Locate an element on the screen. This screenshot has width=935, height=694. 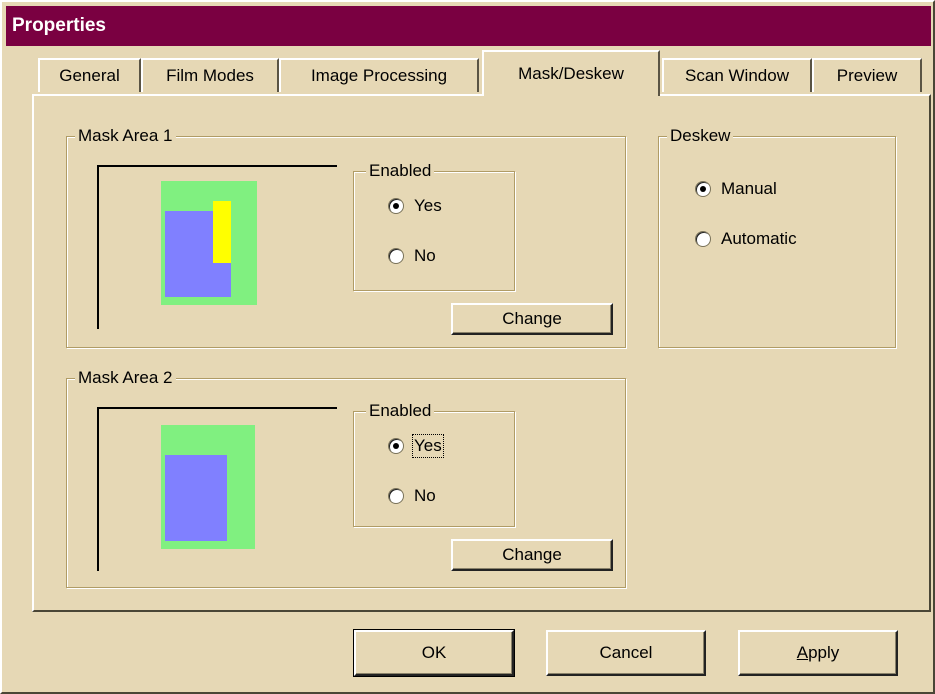
mask-area-2-preview is located at coordinates (217, 489).